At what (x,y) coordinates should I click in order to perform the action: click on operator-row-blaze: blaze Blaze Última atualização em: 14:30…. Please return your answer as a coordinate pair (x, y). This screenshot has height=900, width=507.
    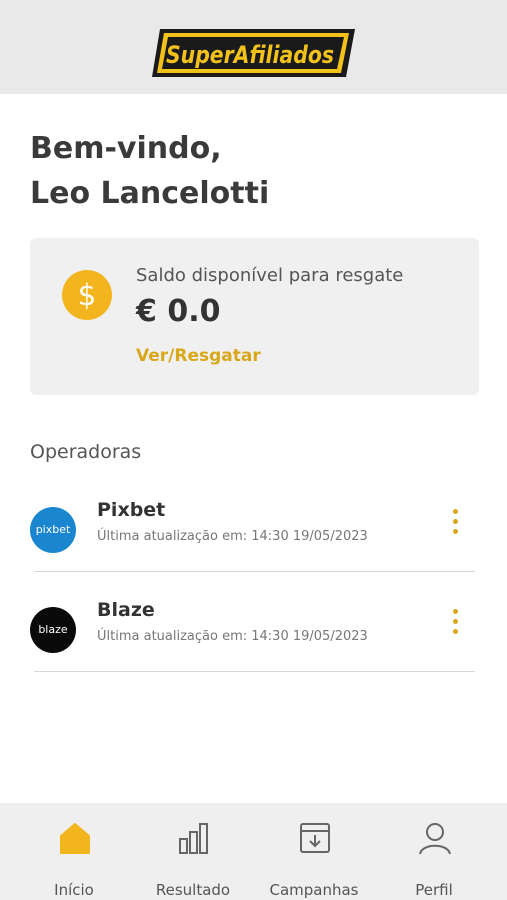
    Looking at the image, I should click on (252, 639).